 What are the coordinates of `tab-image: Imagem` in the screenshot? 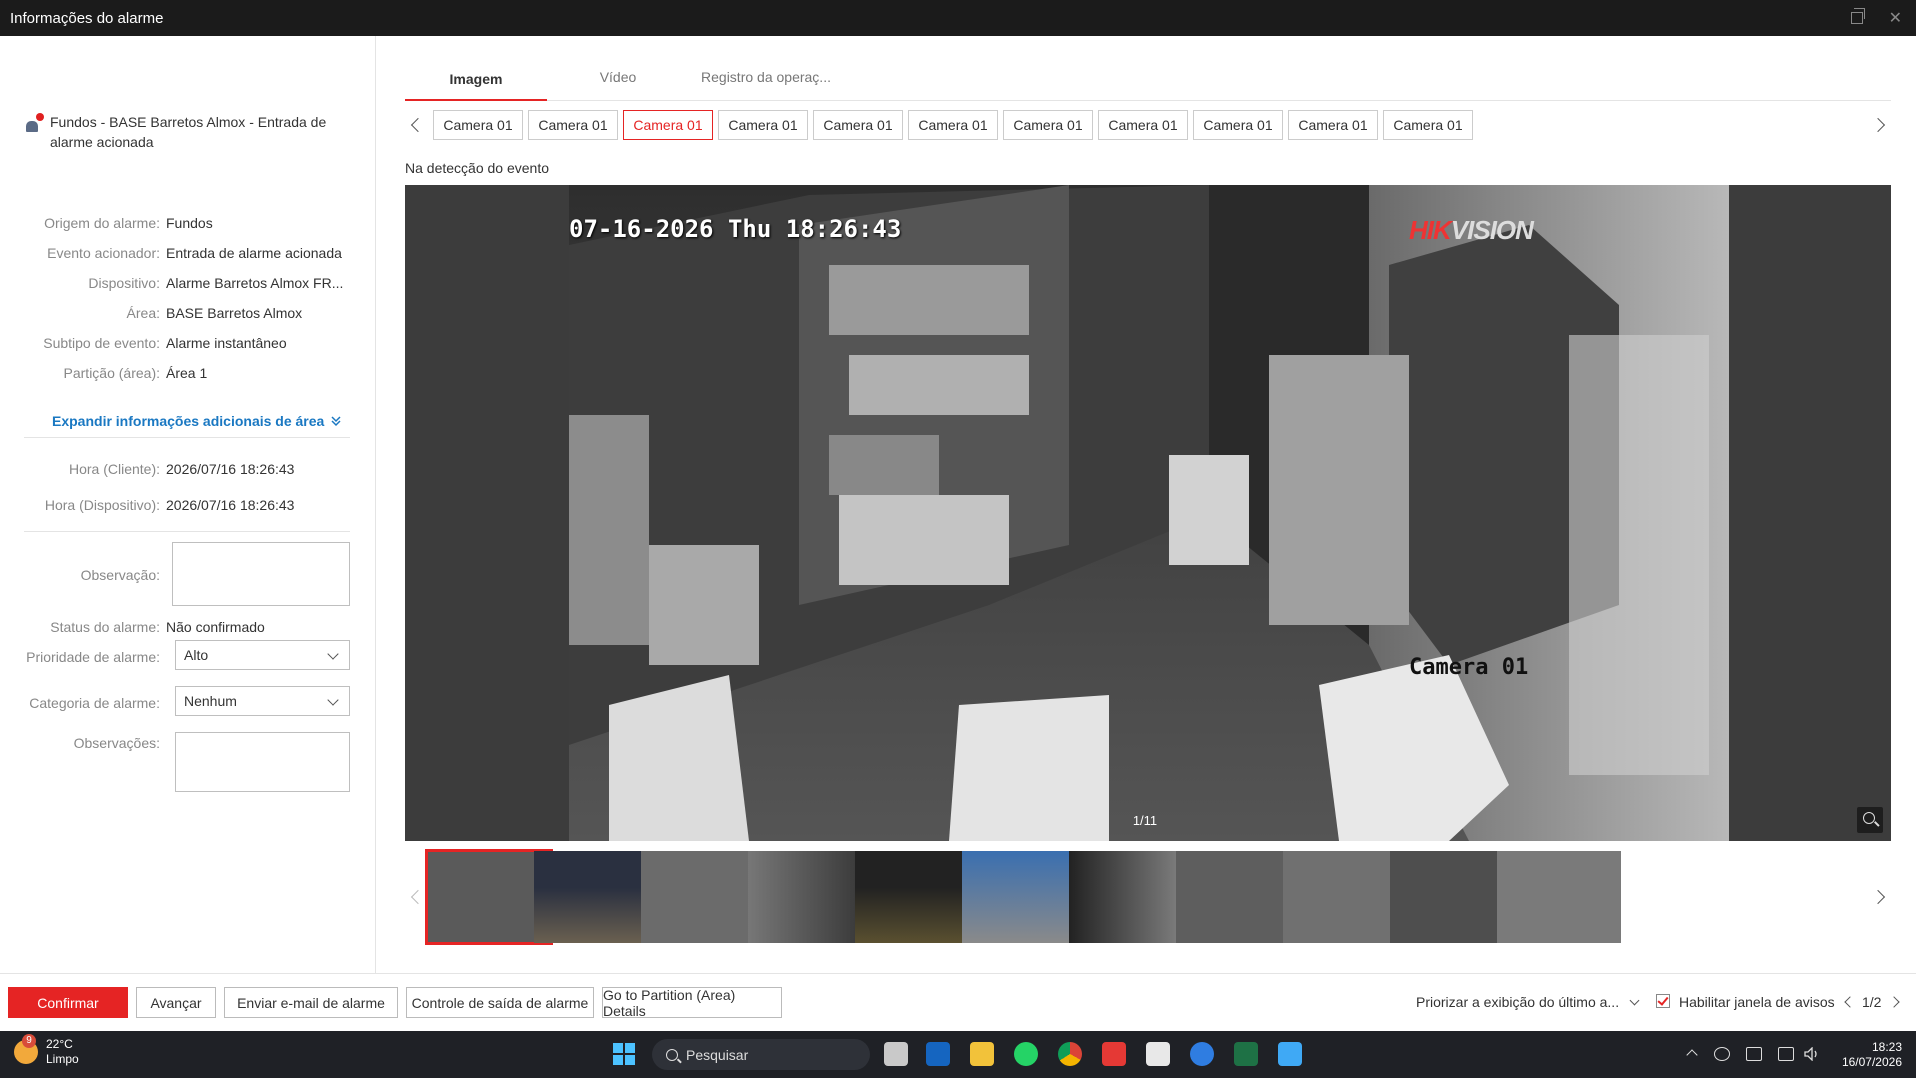 It's located at (476, 80).